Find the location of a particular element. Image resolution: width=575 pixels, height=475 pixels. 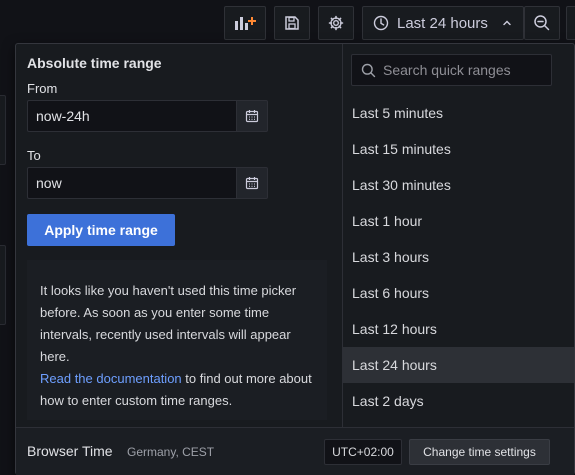

dashboard-toolbar: Last 24 hours is located at coordinates (287, 23).